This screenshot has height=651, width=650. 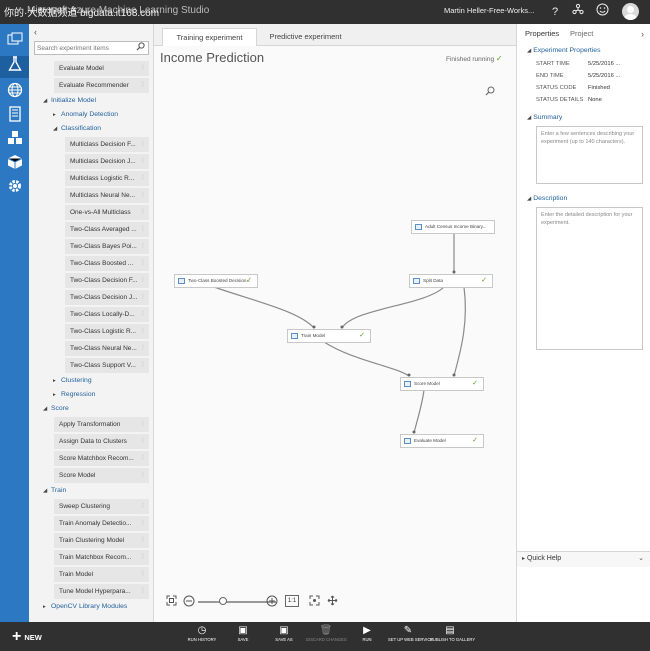 I want to click on quick-help-bar: ▸ Quick Help ⌄, so click(x=583, y=559).